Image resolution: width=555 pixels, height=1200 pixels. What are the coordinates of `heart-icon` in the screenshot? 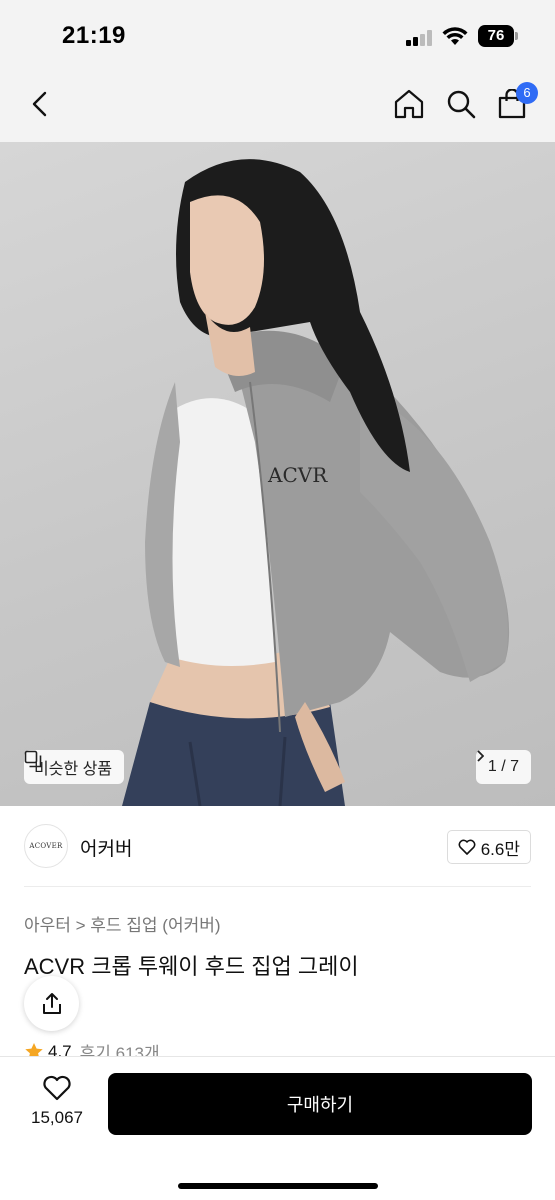 It's located at (467, 847).